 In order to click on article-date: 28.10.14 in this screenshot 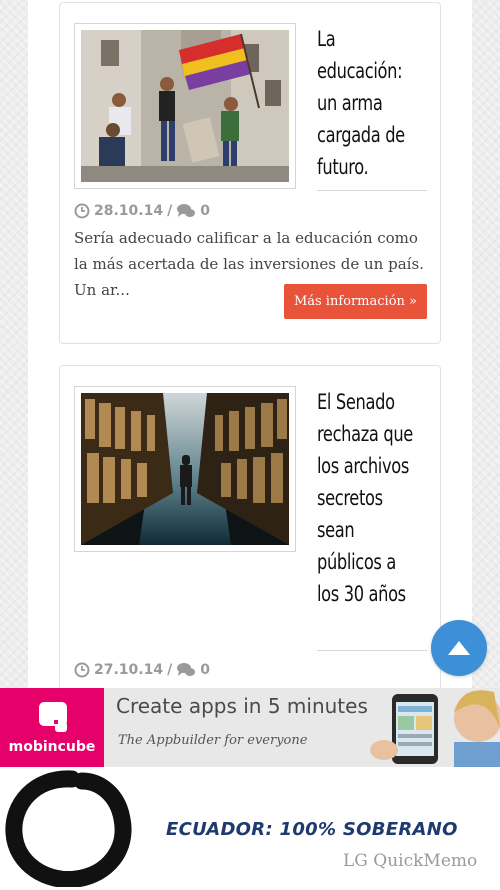, I will do `click(129, 211)`.